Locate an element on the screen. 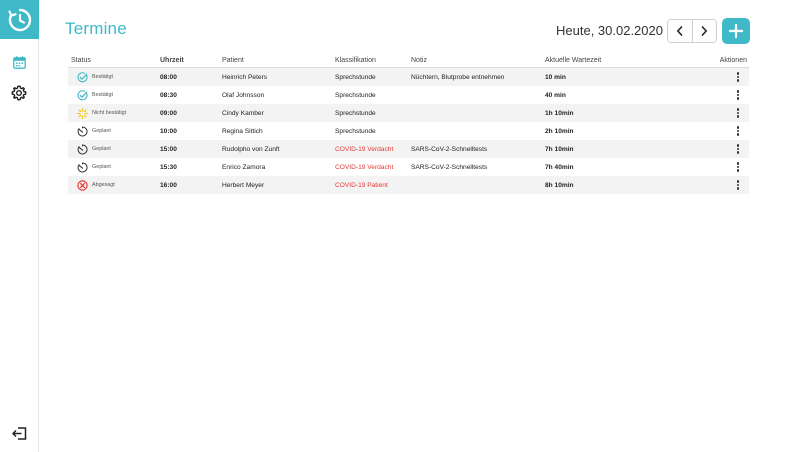  date-navigation is located at coordinates (692, 31).